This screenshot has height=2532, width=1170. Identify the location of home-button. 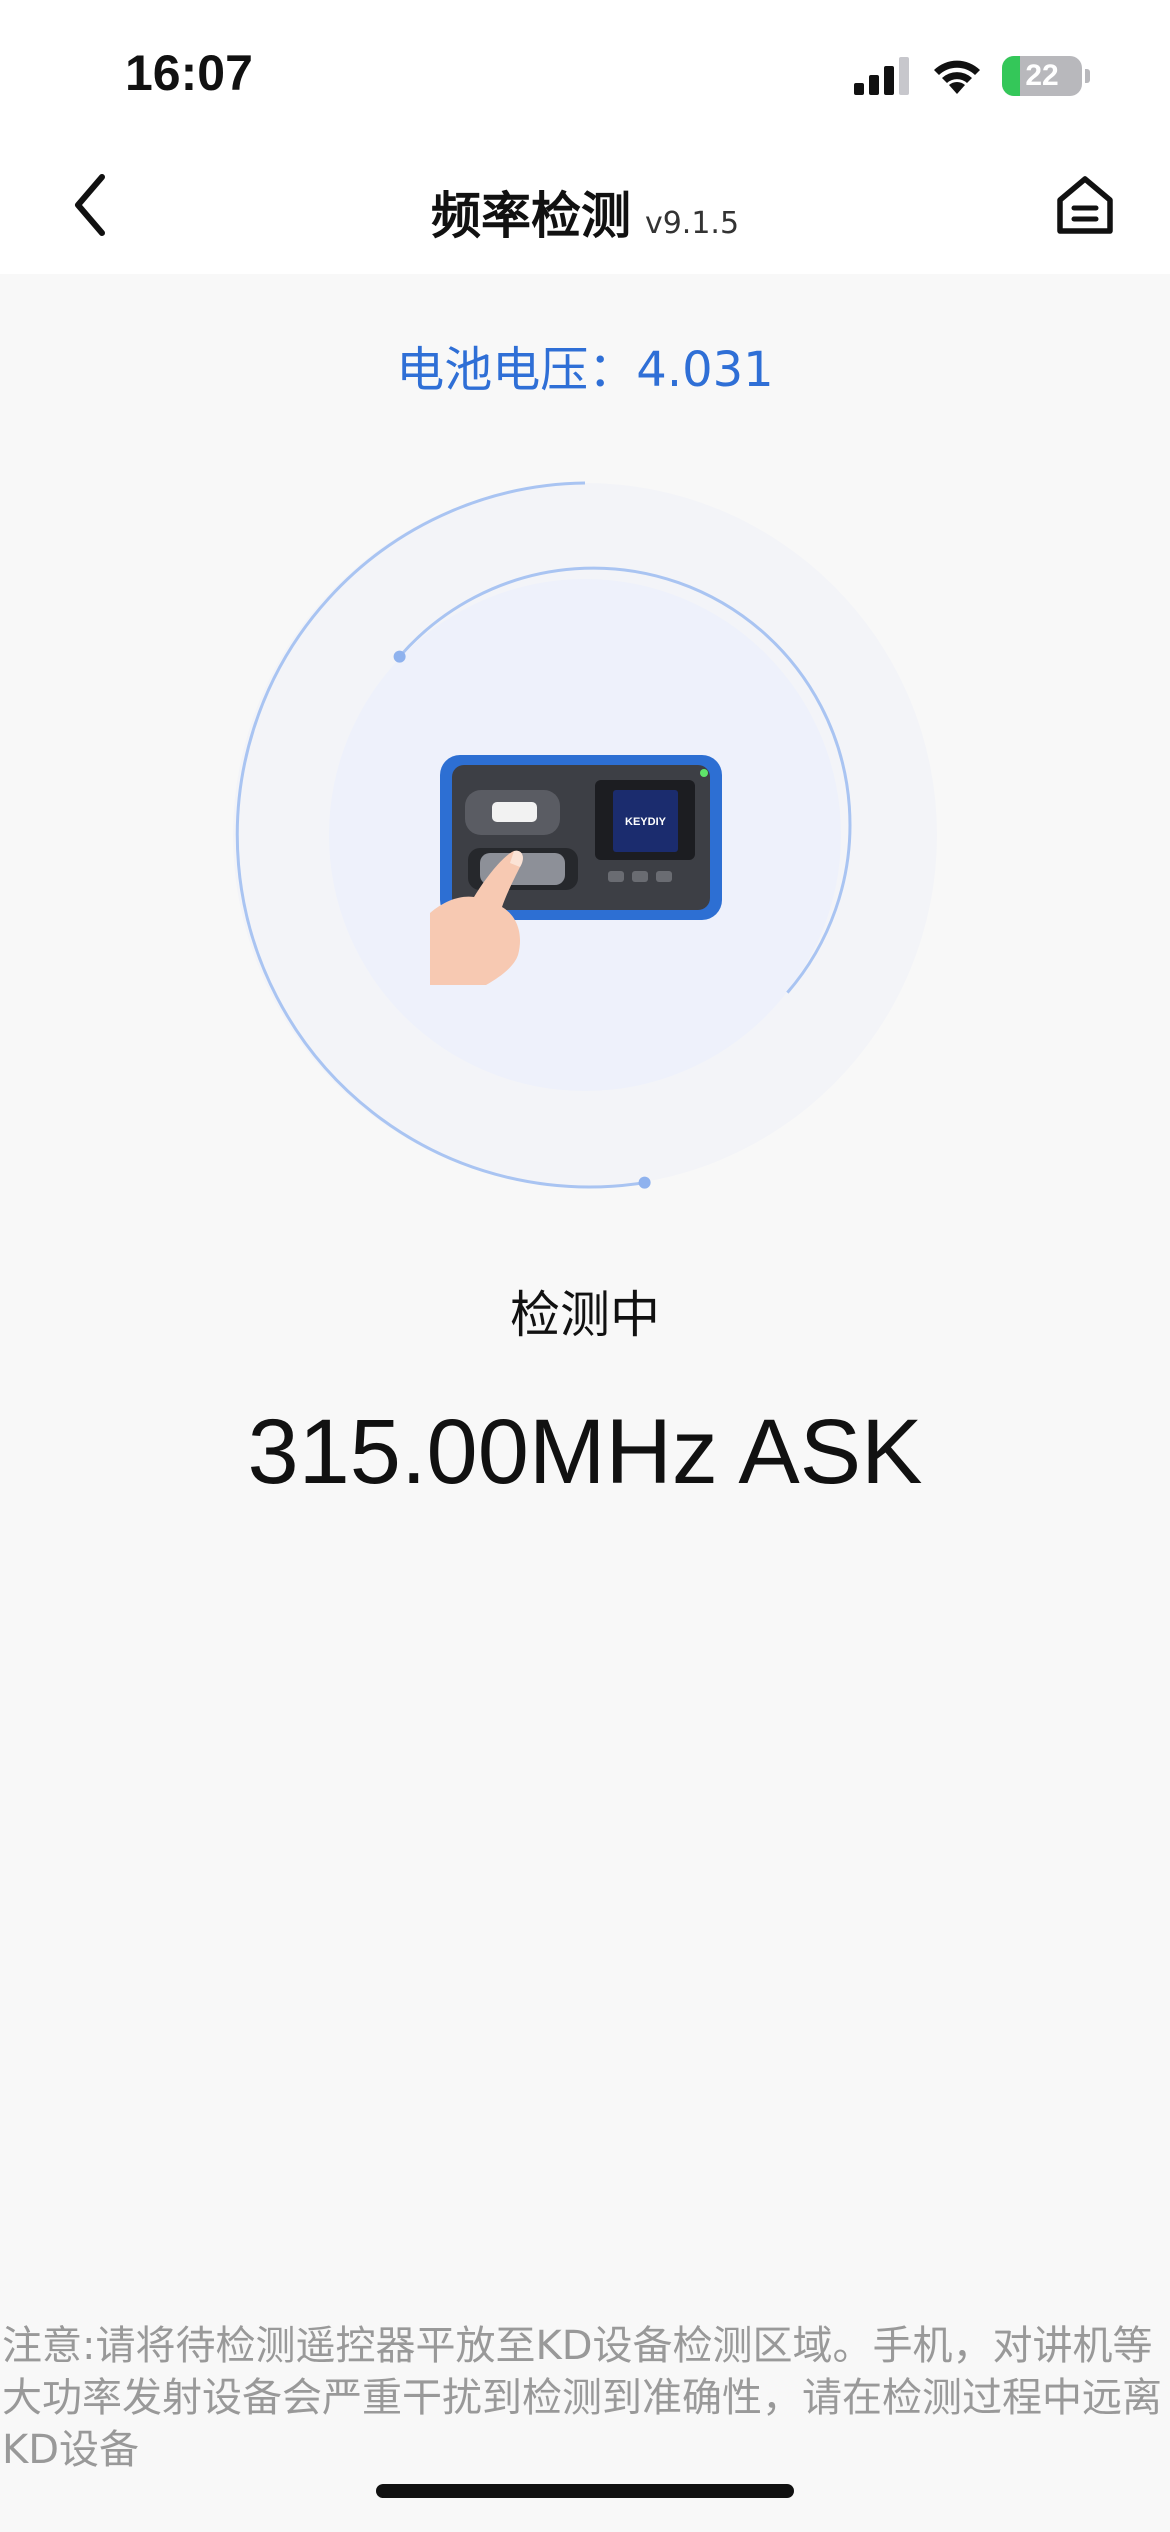
(1085, 205).